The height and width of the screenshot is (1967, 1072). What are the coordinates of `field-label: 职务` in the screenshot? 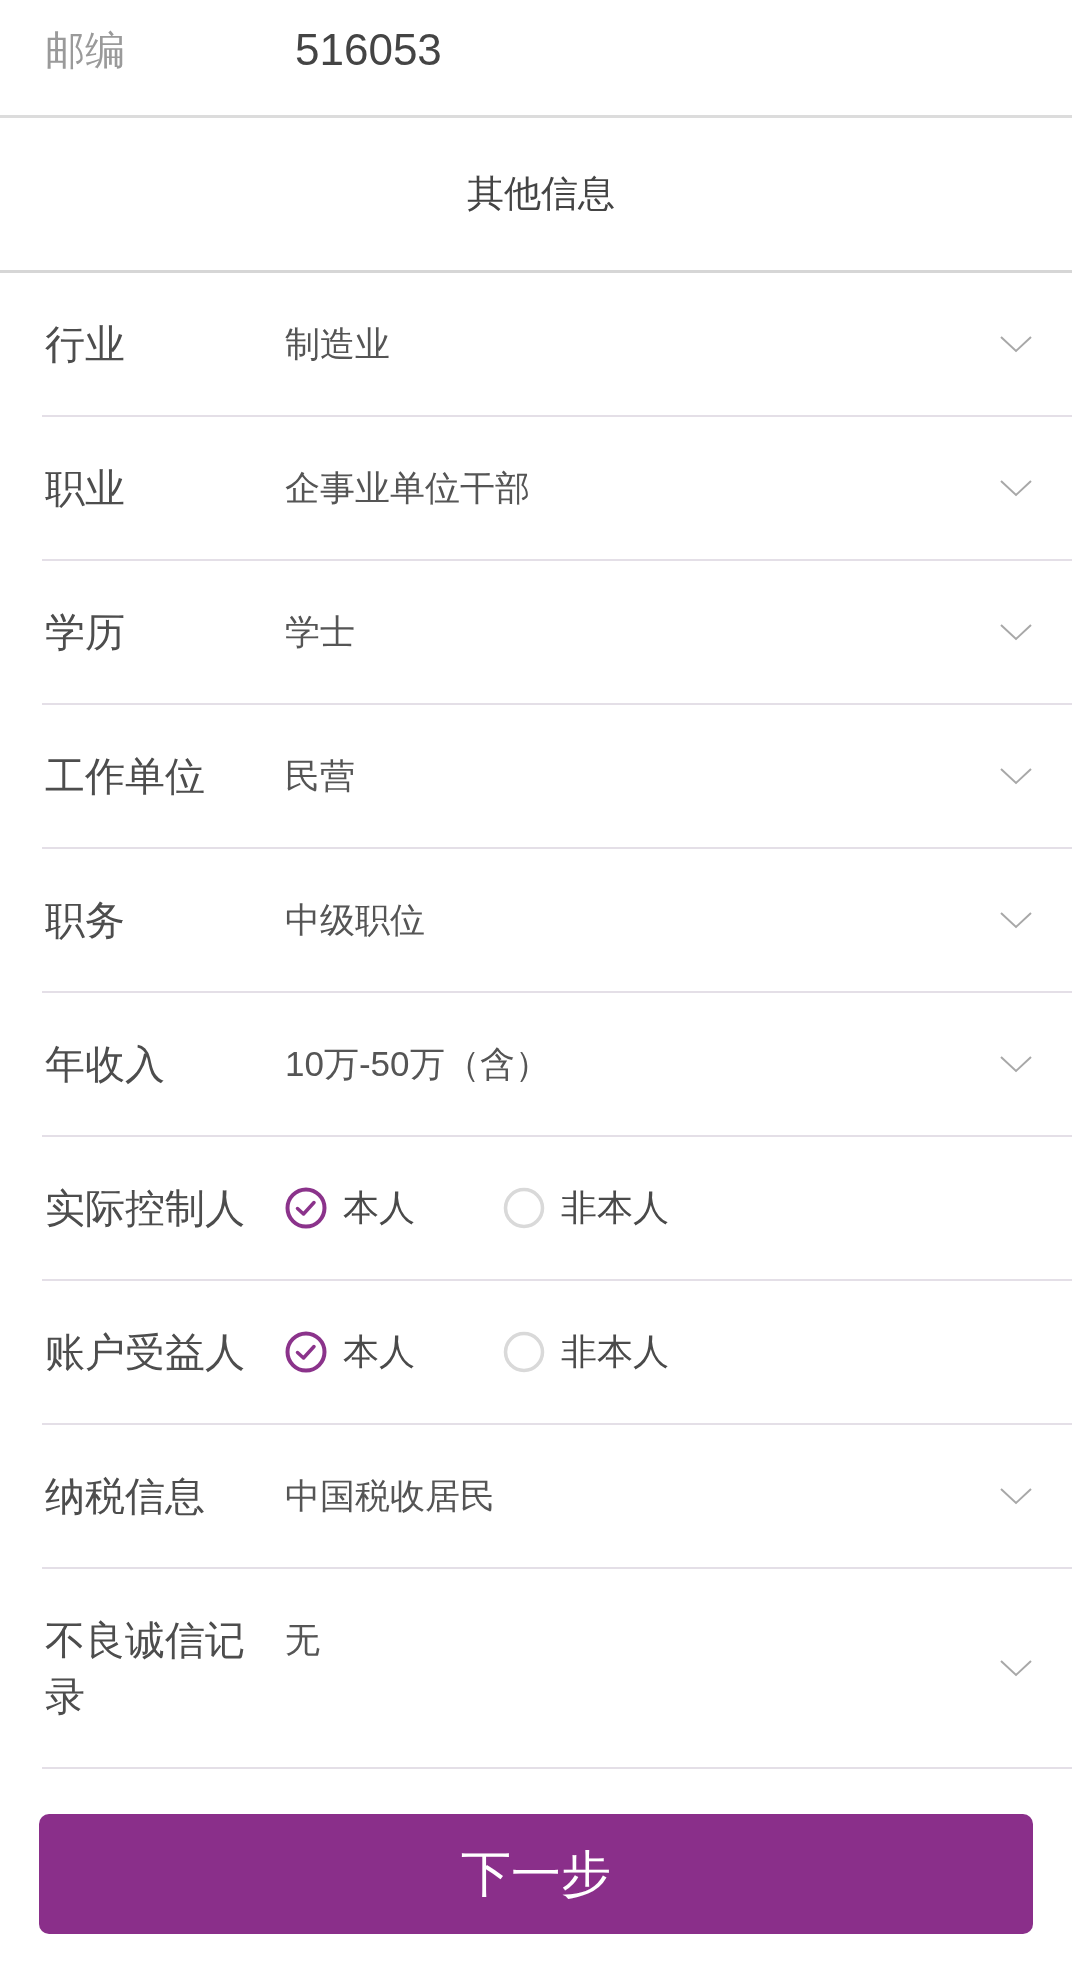 It's located at (85, 920).